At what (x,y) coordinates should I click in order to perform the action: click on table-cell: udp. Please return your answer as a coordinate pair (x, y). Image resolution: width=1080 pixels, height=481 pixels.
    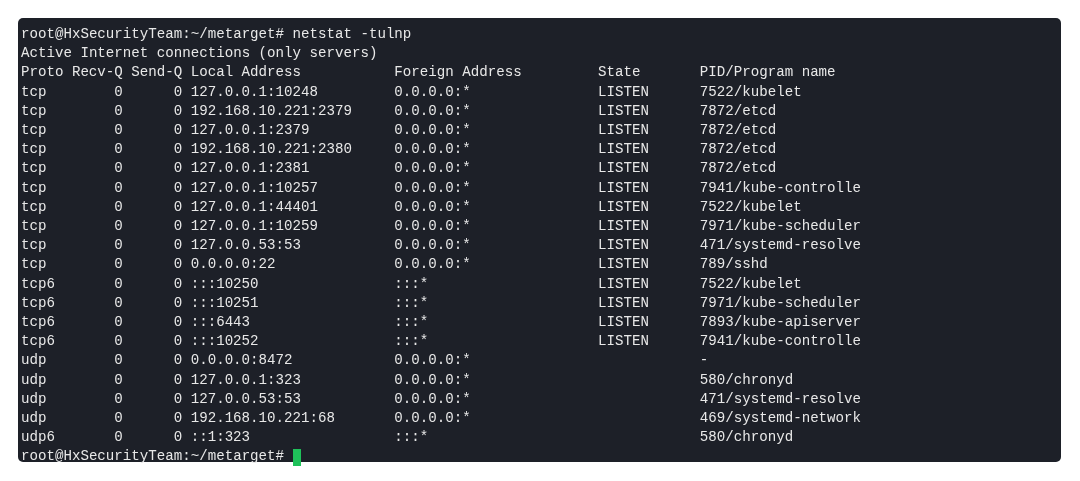
    Looking at the image, I should click on (34, 380).